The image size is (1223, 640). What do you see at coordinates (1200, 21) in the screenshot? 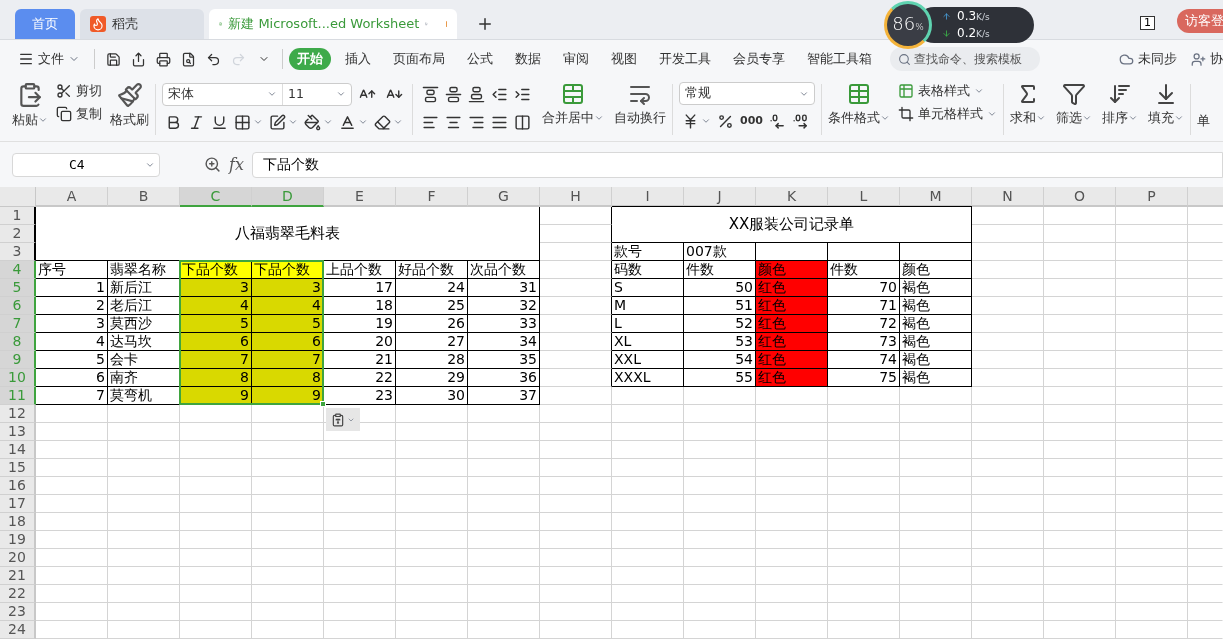
I see `login-button: 访客登` at bounding box center [1200, 21].